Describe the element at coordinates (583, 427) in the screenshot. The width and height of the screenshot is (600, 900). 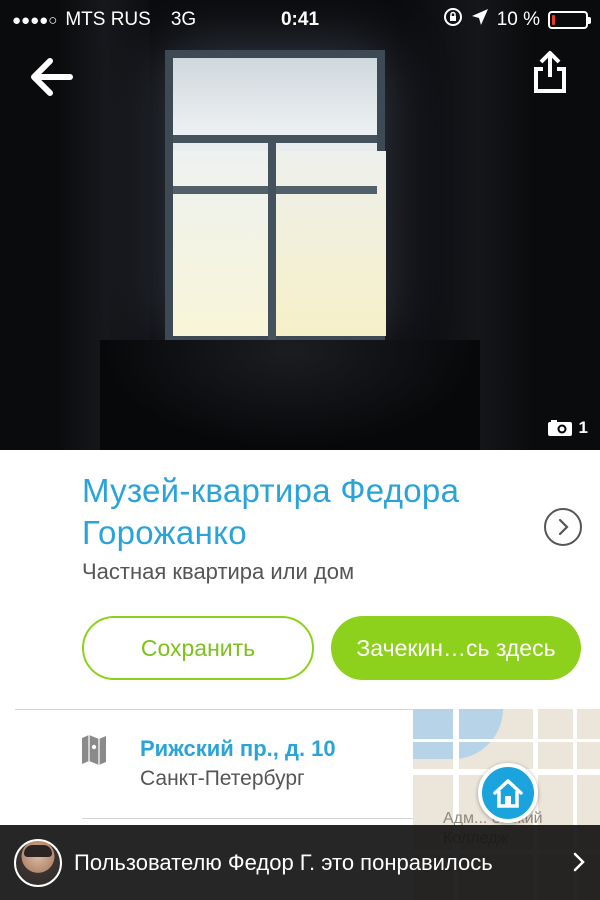
I see `photo-count: 1` at that location.